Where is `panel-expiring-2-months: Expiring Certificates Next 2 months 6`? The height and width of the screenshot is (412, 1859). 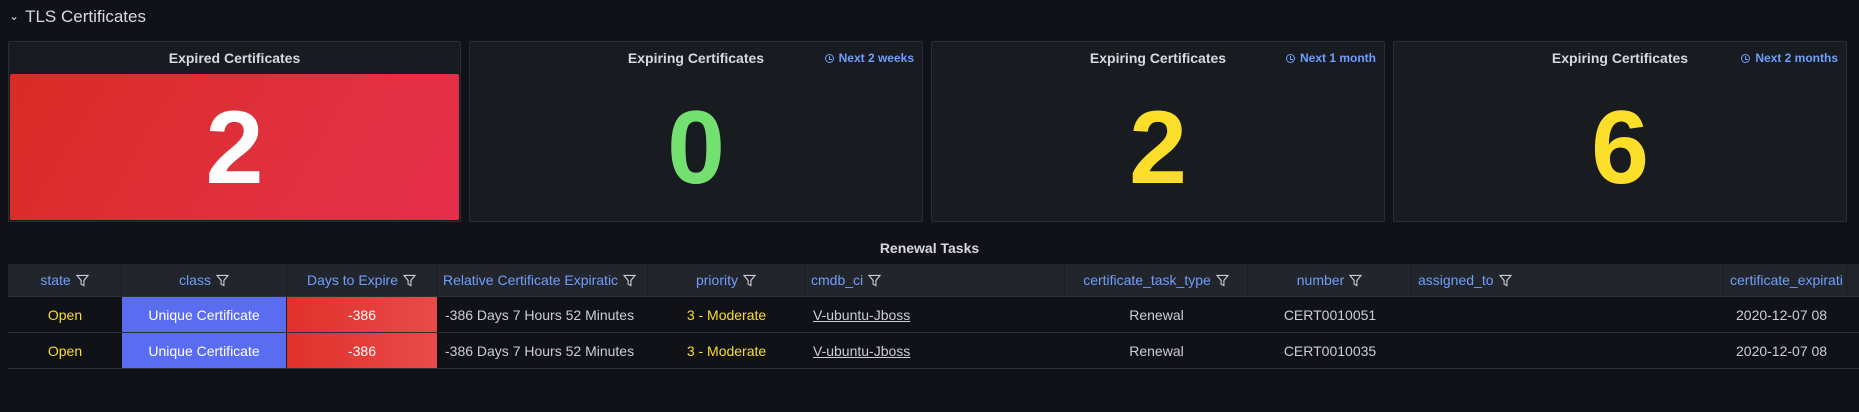 panel-expiring-2-months: Expiring Certificates Next 2 months 6 is located at coordinates (1620, 131).